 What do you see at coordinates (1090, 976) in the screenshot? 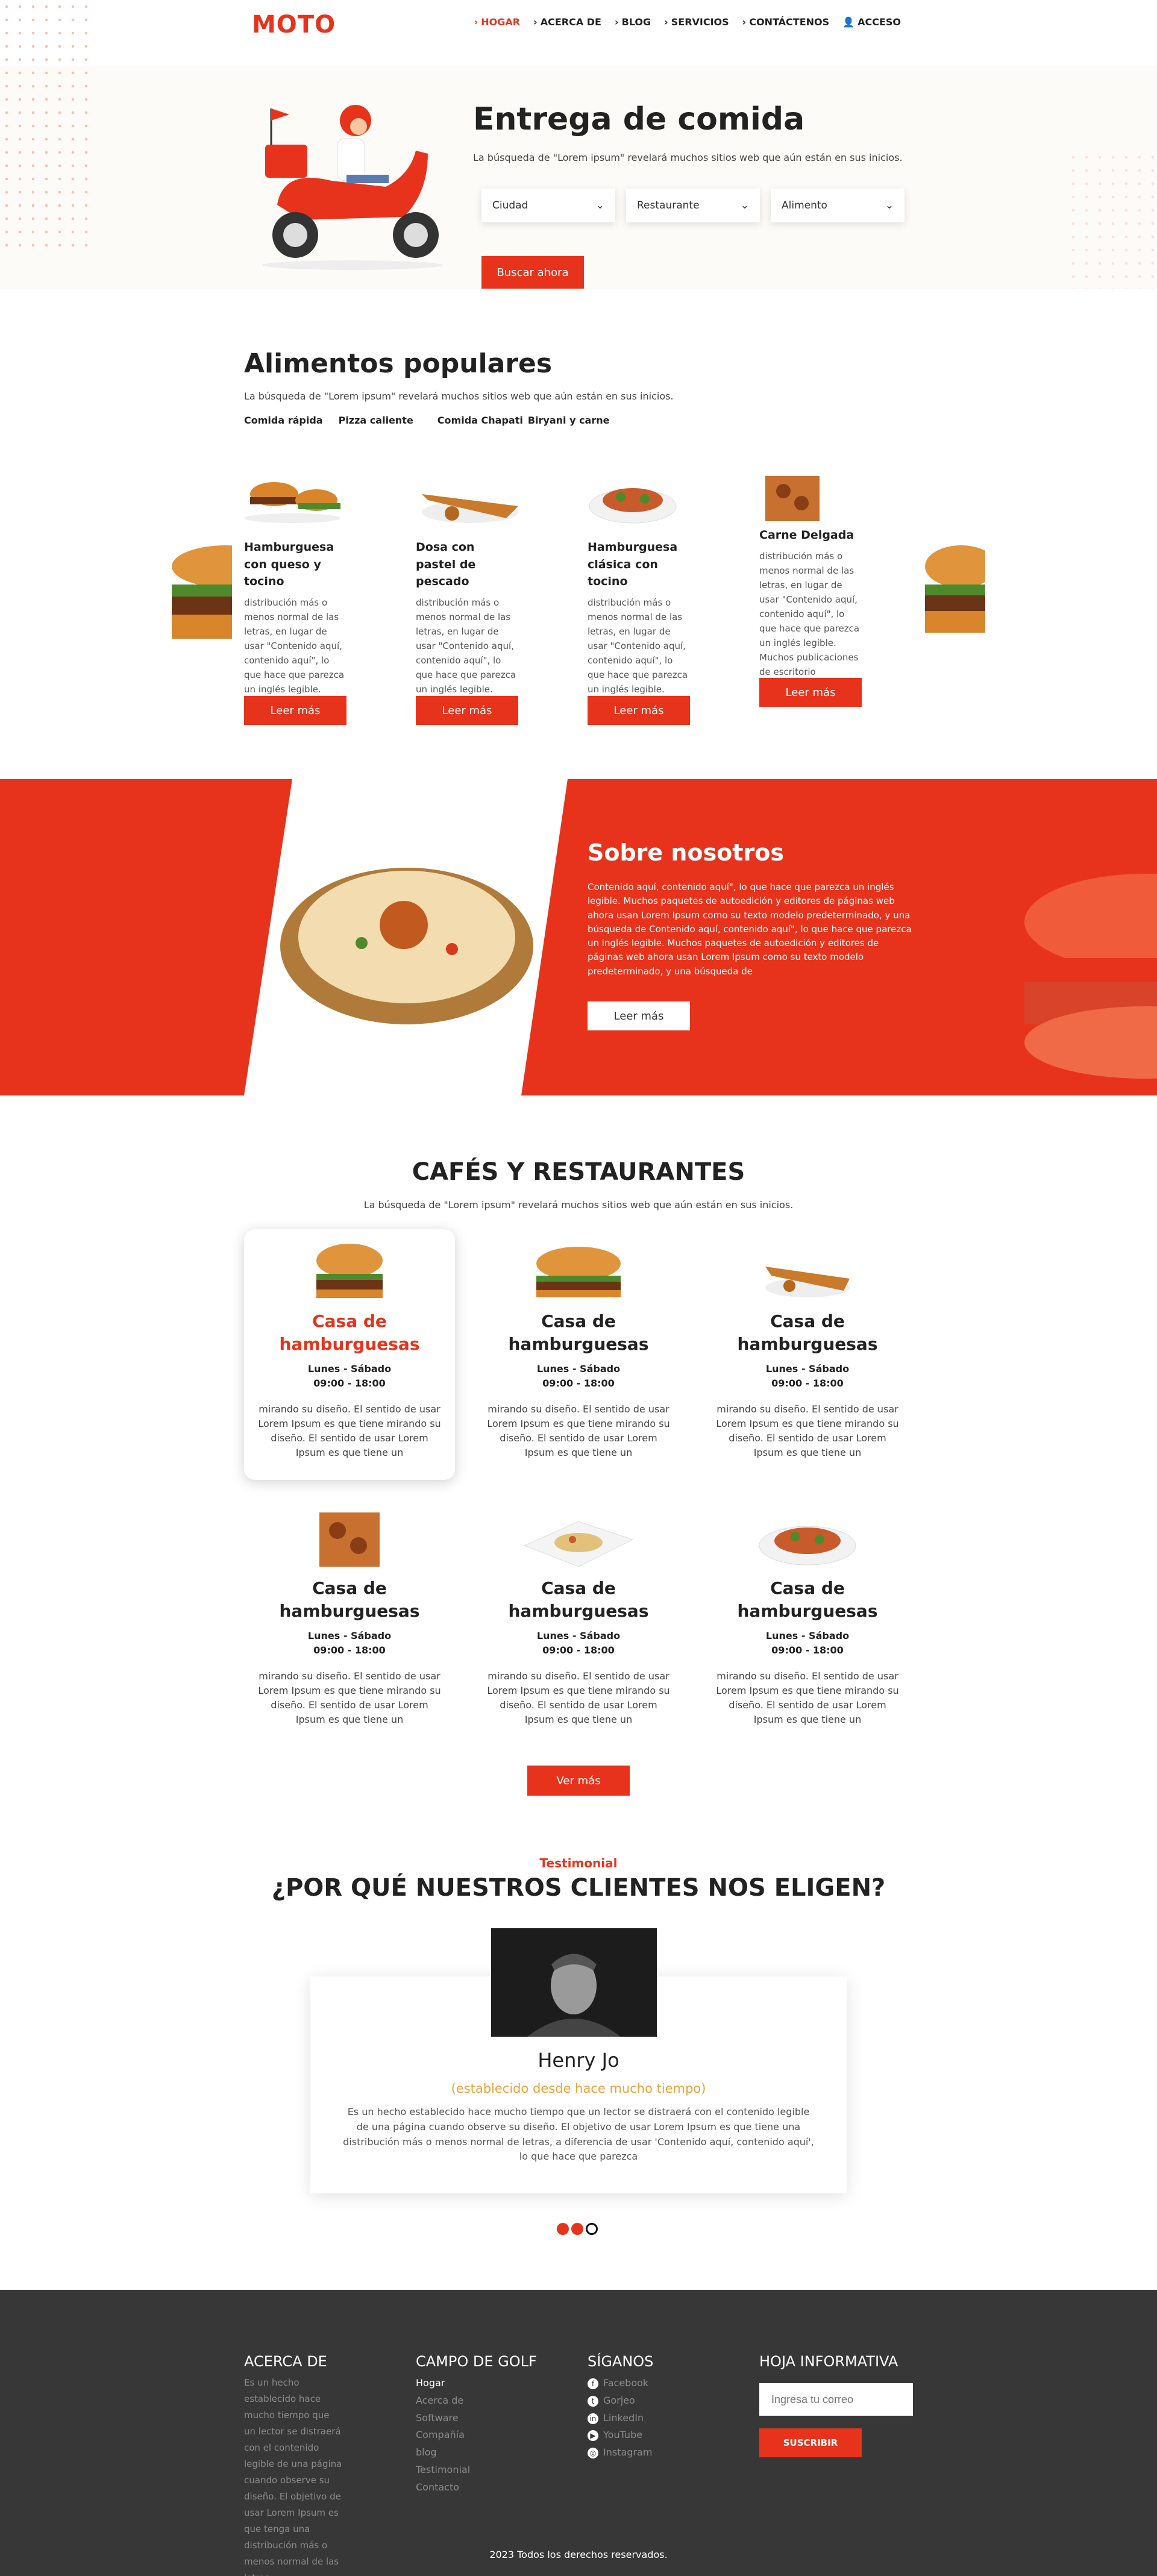
I see `burger-image-about` at bounding box center [1090, 976].